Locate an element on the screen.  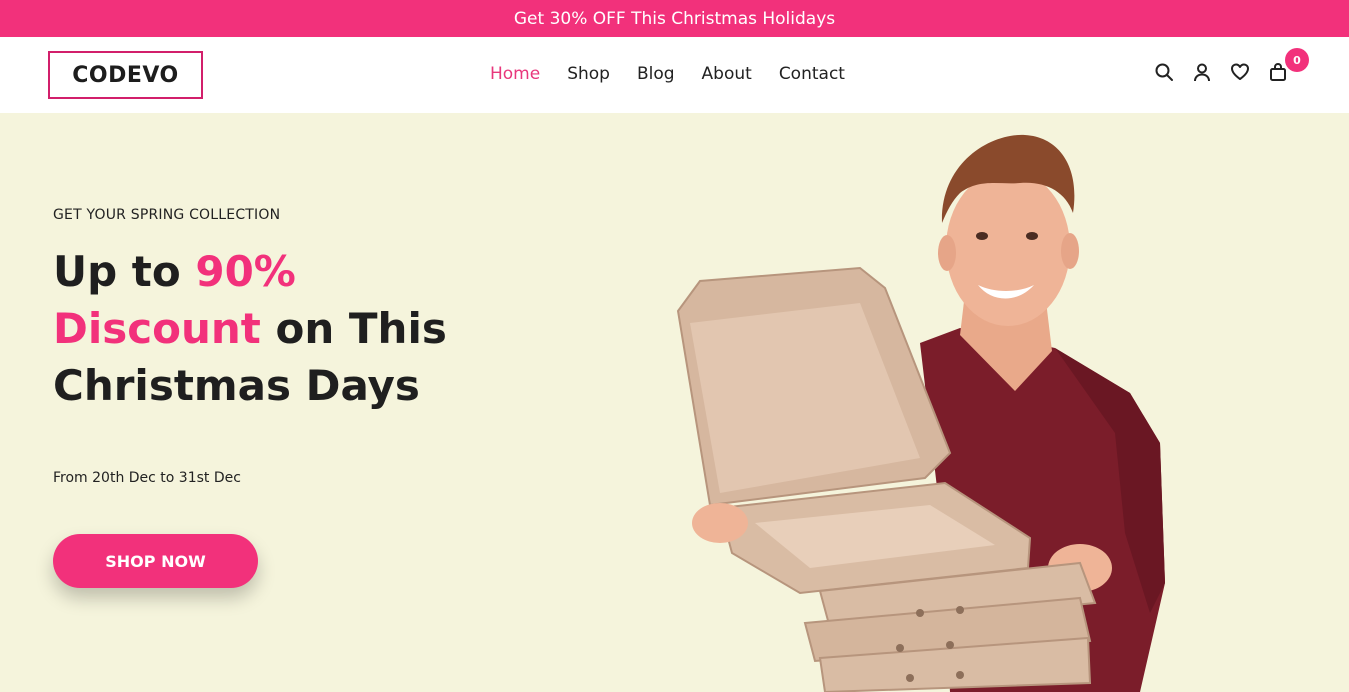
site-header: CODEVO Home Shop Blog About Contact 0 is located at coordinates (674, 75).